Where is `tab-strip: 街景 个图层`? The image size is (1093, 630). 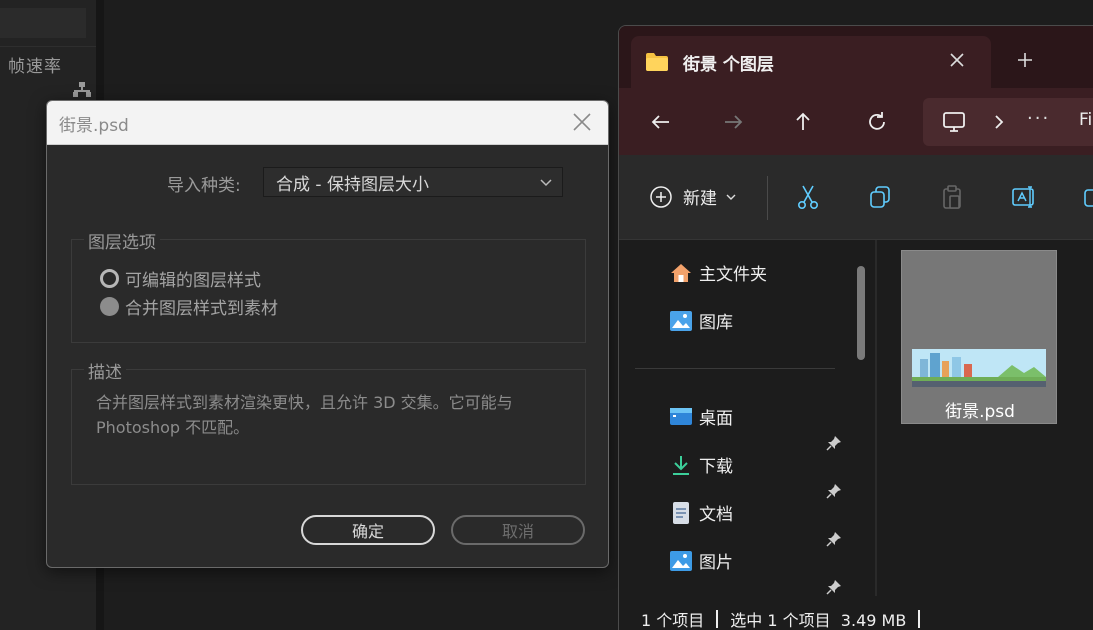
tab-strip: 街景 个图层 is located at coordinates (856, 57).